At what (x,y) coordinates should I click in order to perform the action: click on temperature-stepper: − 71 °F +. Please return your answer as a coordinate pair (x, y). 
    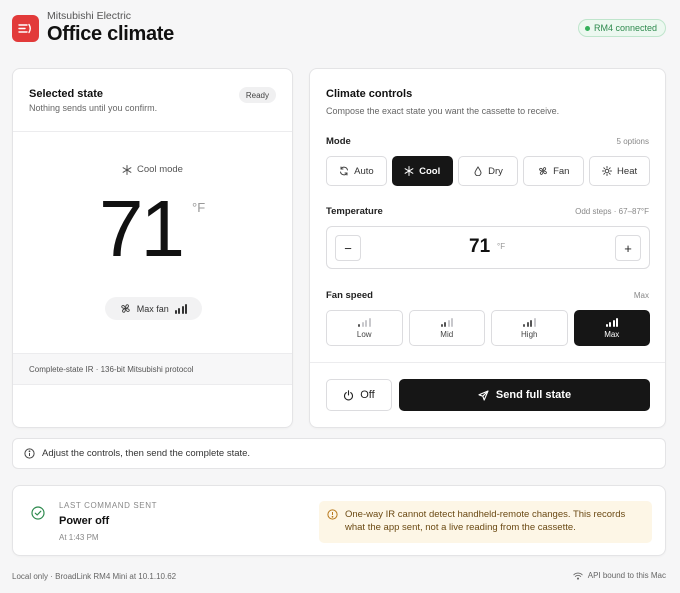
    Looking at the image, I should click on (488, 247).